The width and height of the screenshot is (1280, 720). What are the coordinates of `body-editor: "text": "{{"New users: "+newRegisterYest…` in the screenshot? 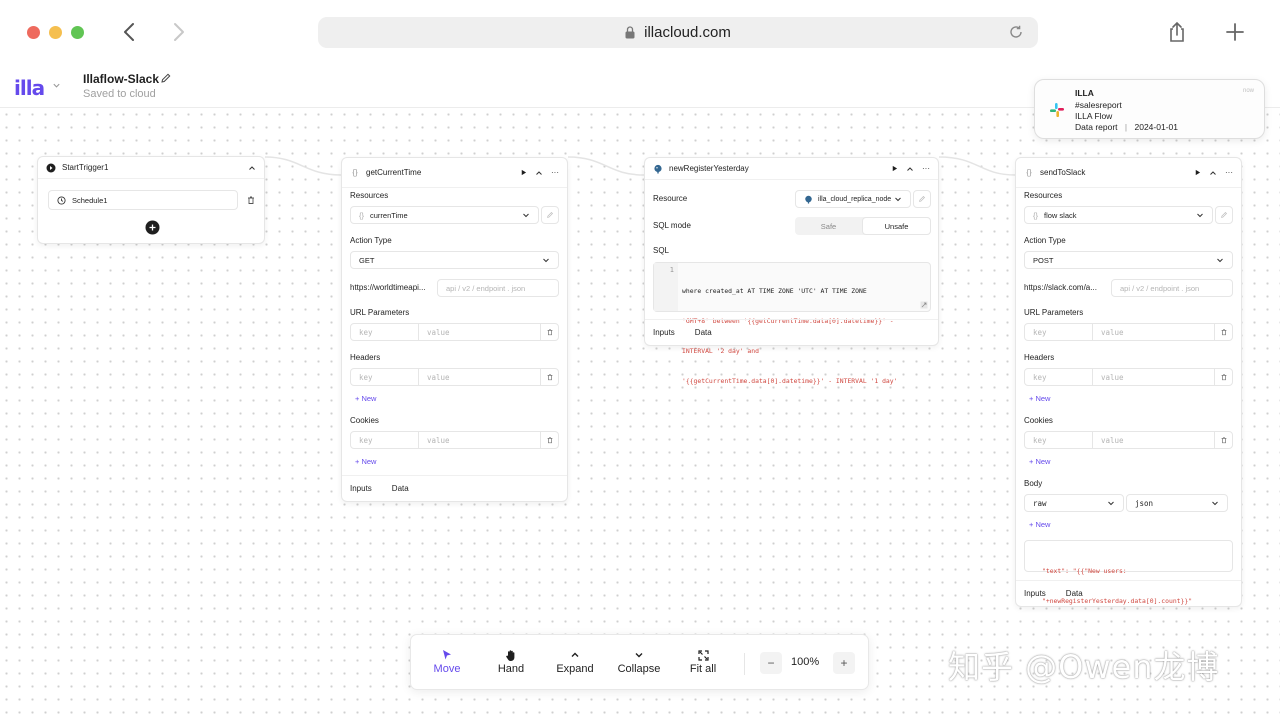 It's located at (1128, 572).